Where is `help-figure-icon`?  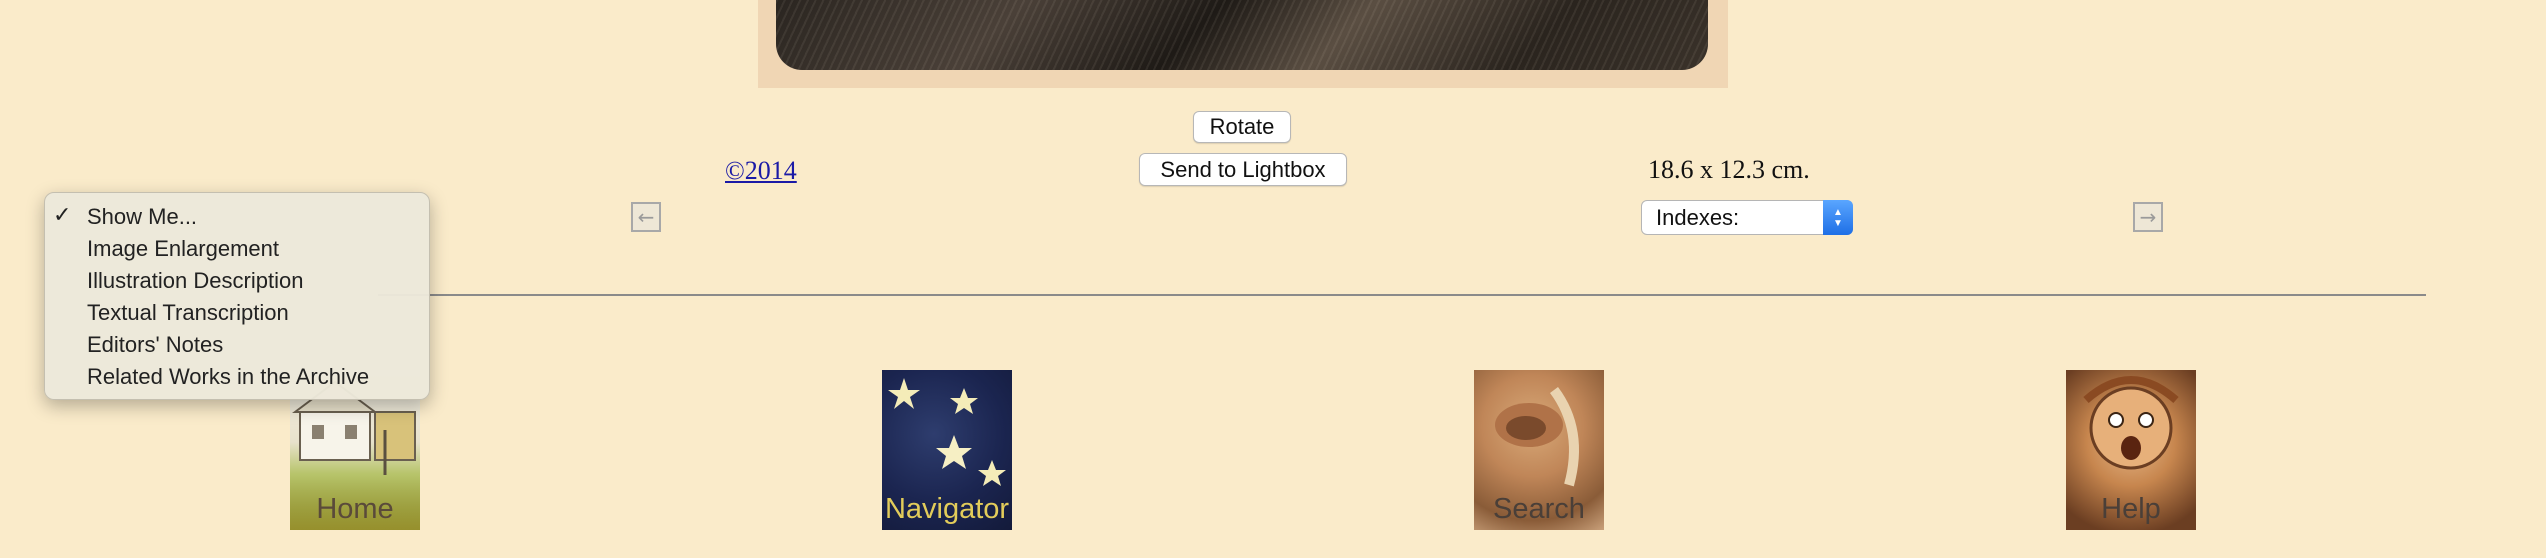 help-figure-icon is located at coordinates (2131, 423).